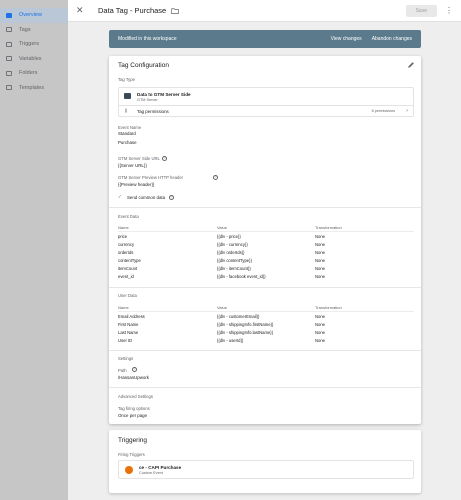 This screenshot has height=500, width=461. What do you see at coordinates (407, 110) in the screenshot?
I see `chevron-right-icon: ›` at bounding box center [407, 110].